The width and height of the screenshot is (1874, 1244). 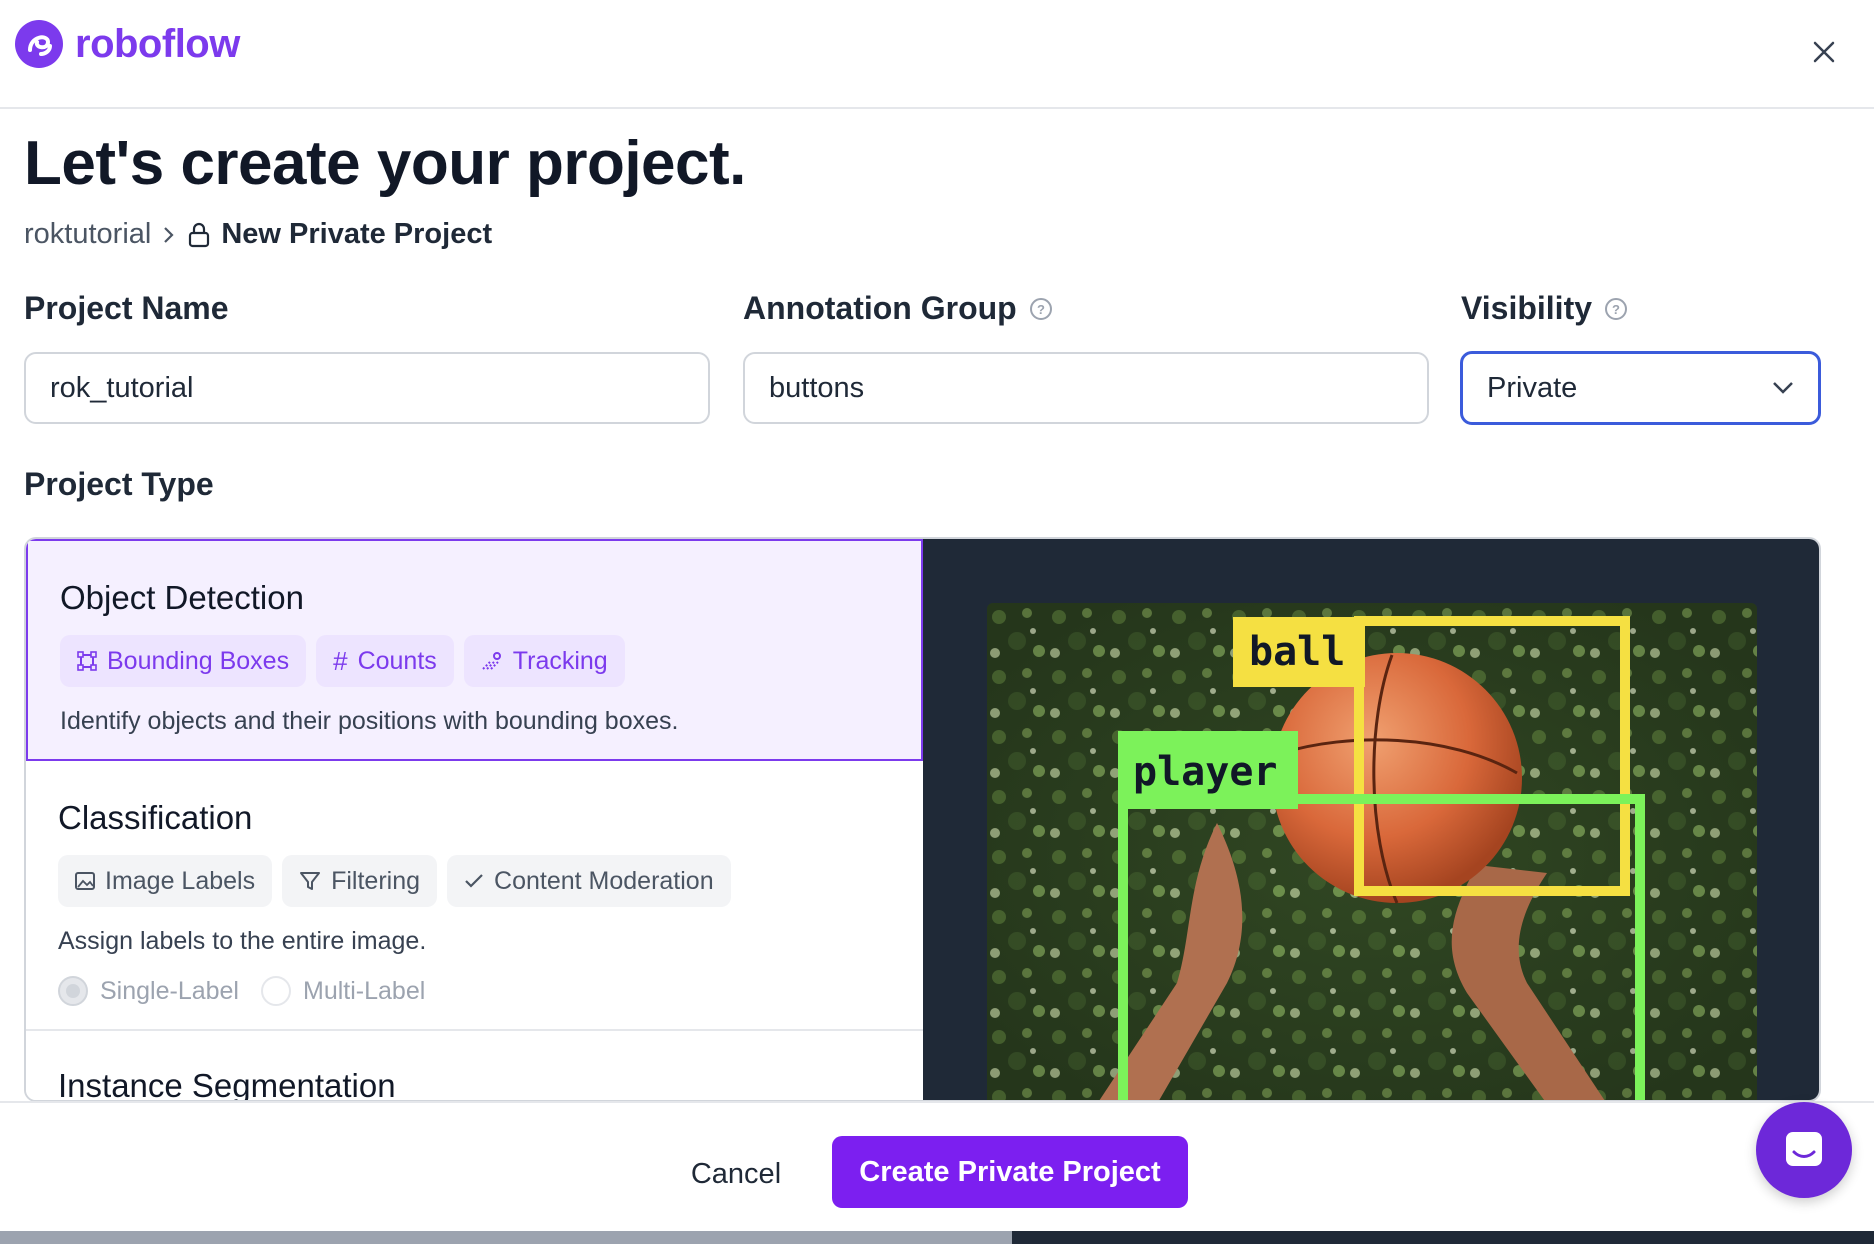 I want to click on project-name-input, so click(x=367, y=388).